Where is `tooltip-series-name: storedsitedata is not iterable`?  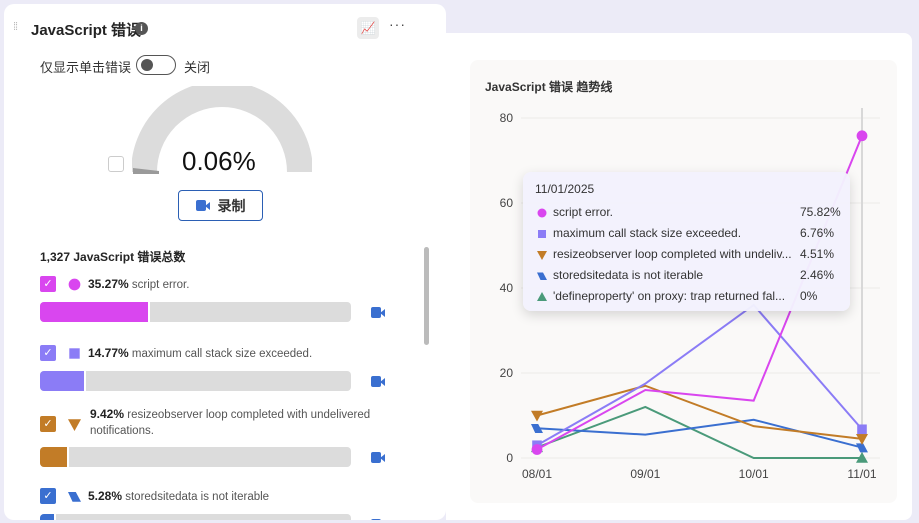
tooltip-series-name: storedsitedata is not iterable is located at coordinates (628, 275).